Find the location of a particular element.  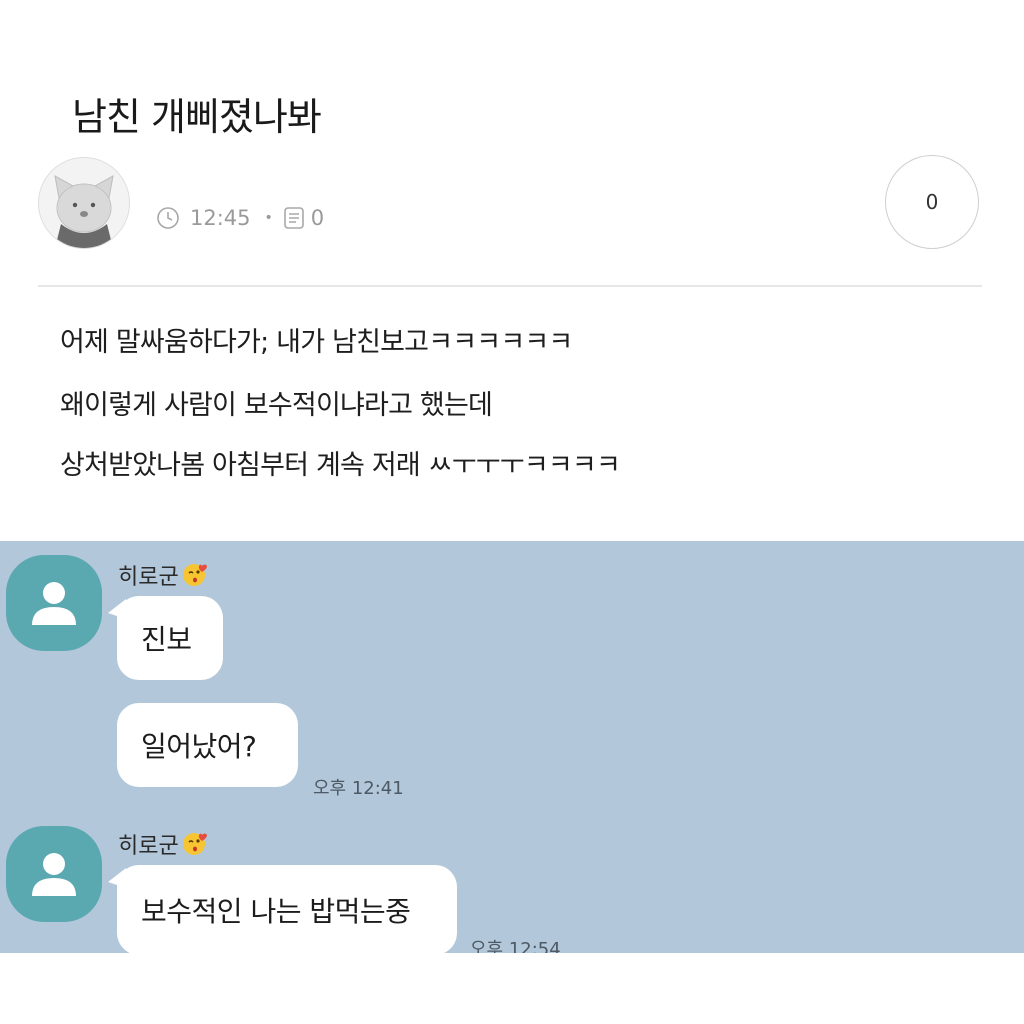

message-timestamp: 오후 12:41 is located at coordinates (358, 788).